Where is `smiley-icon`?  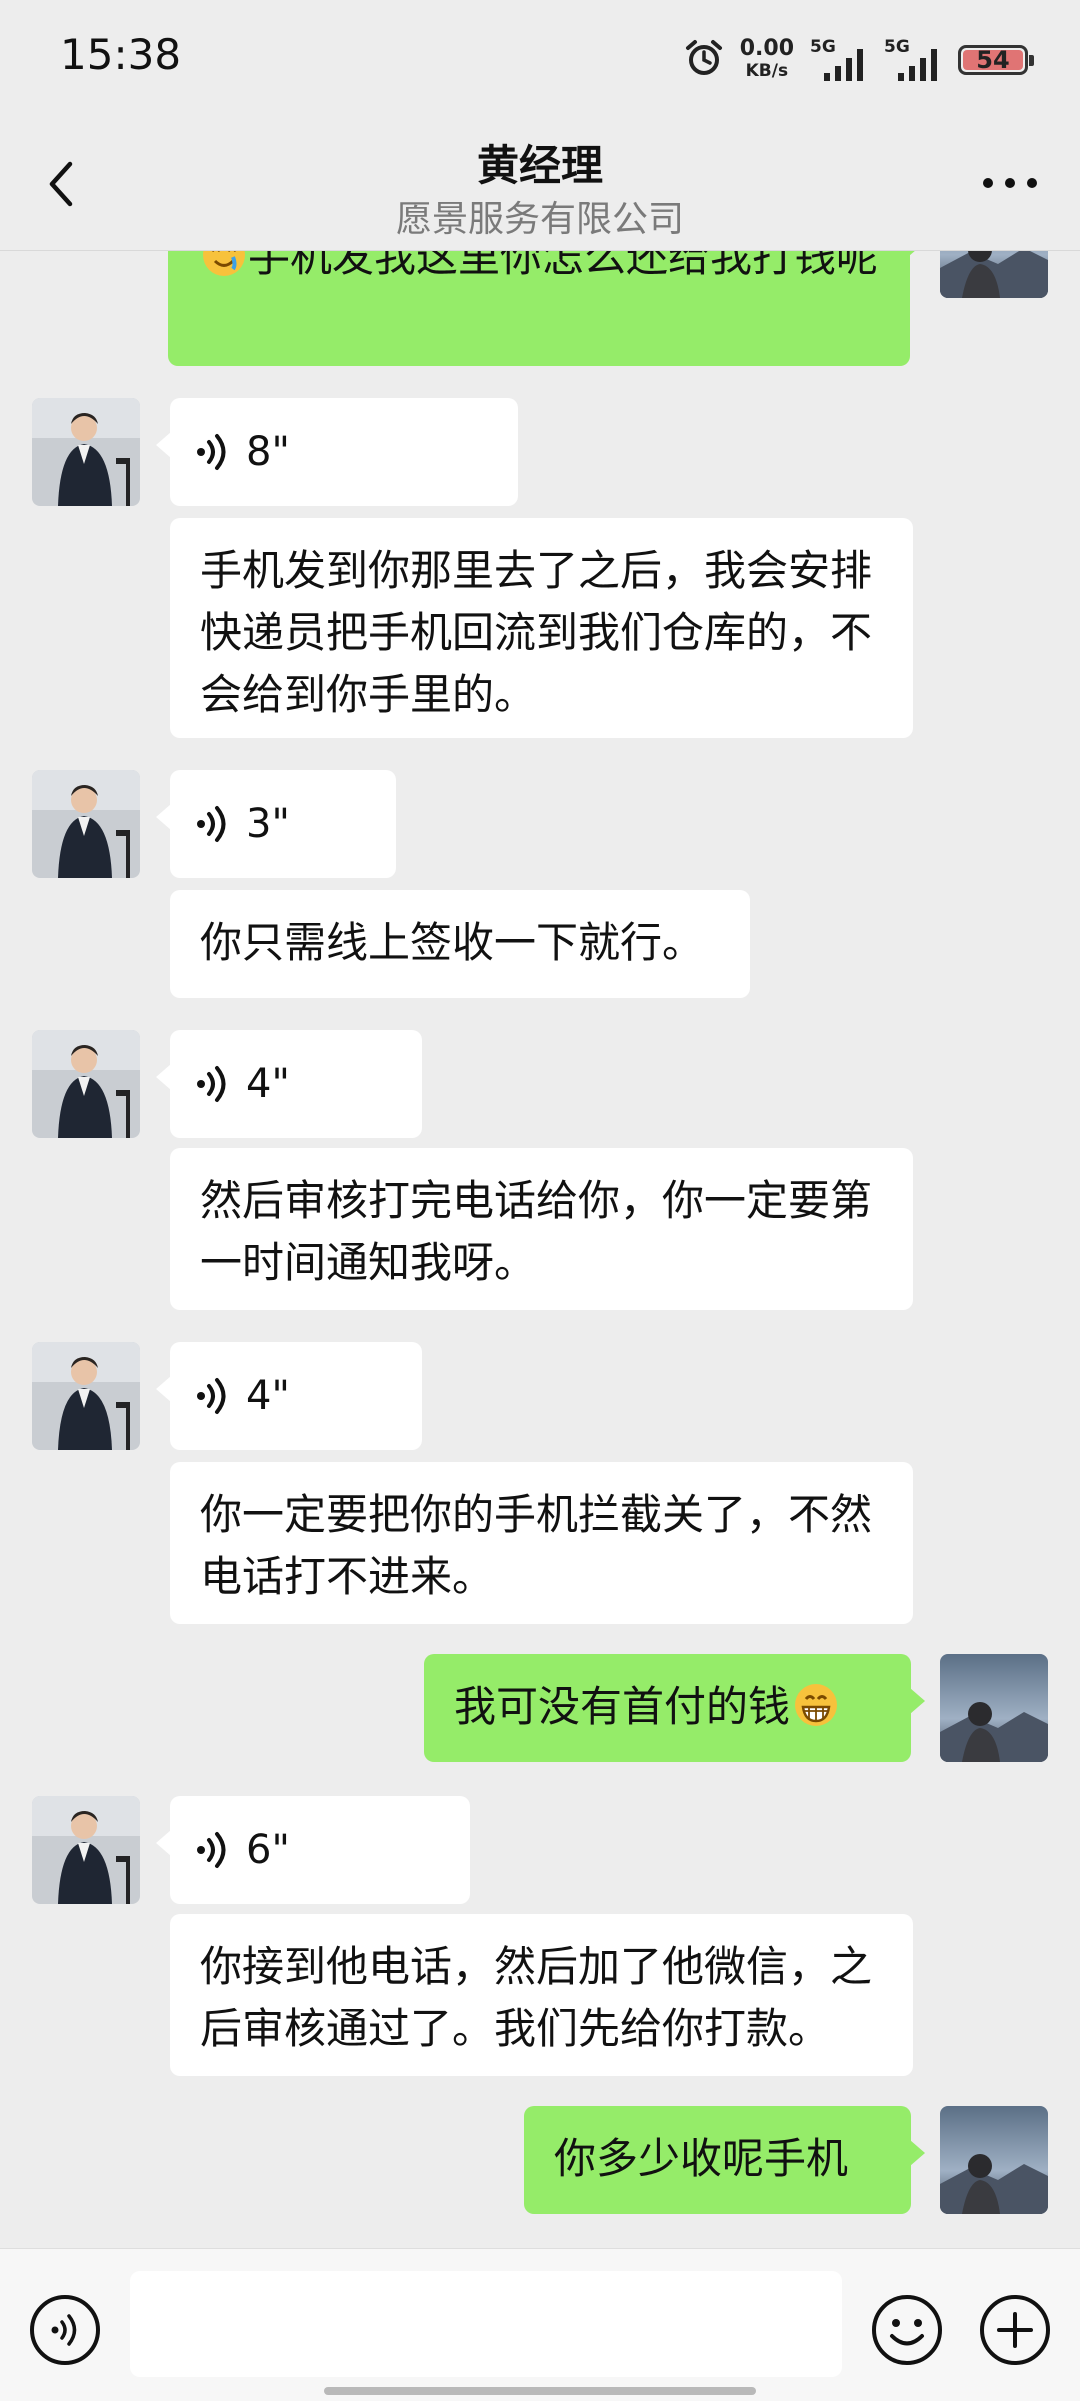
smiley-icon is located at coordinates (907, 2330).